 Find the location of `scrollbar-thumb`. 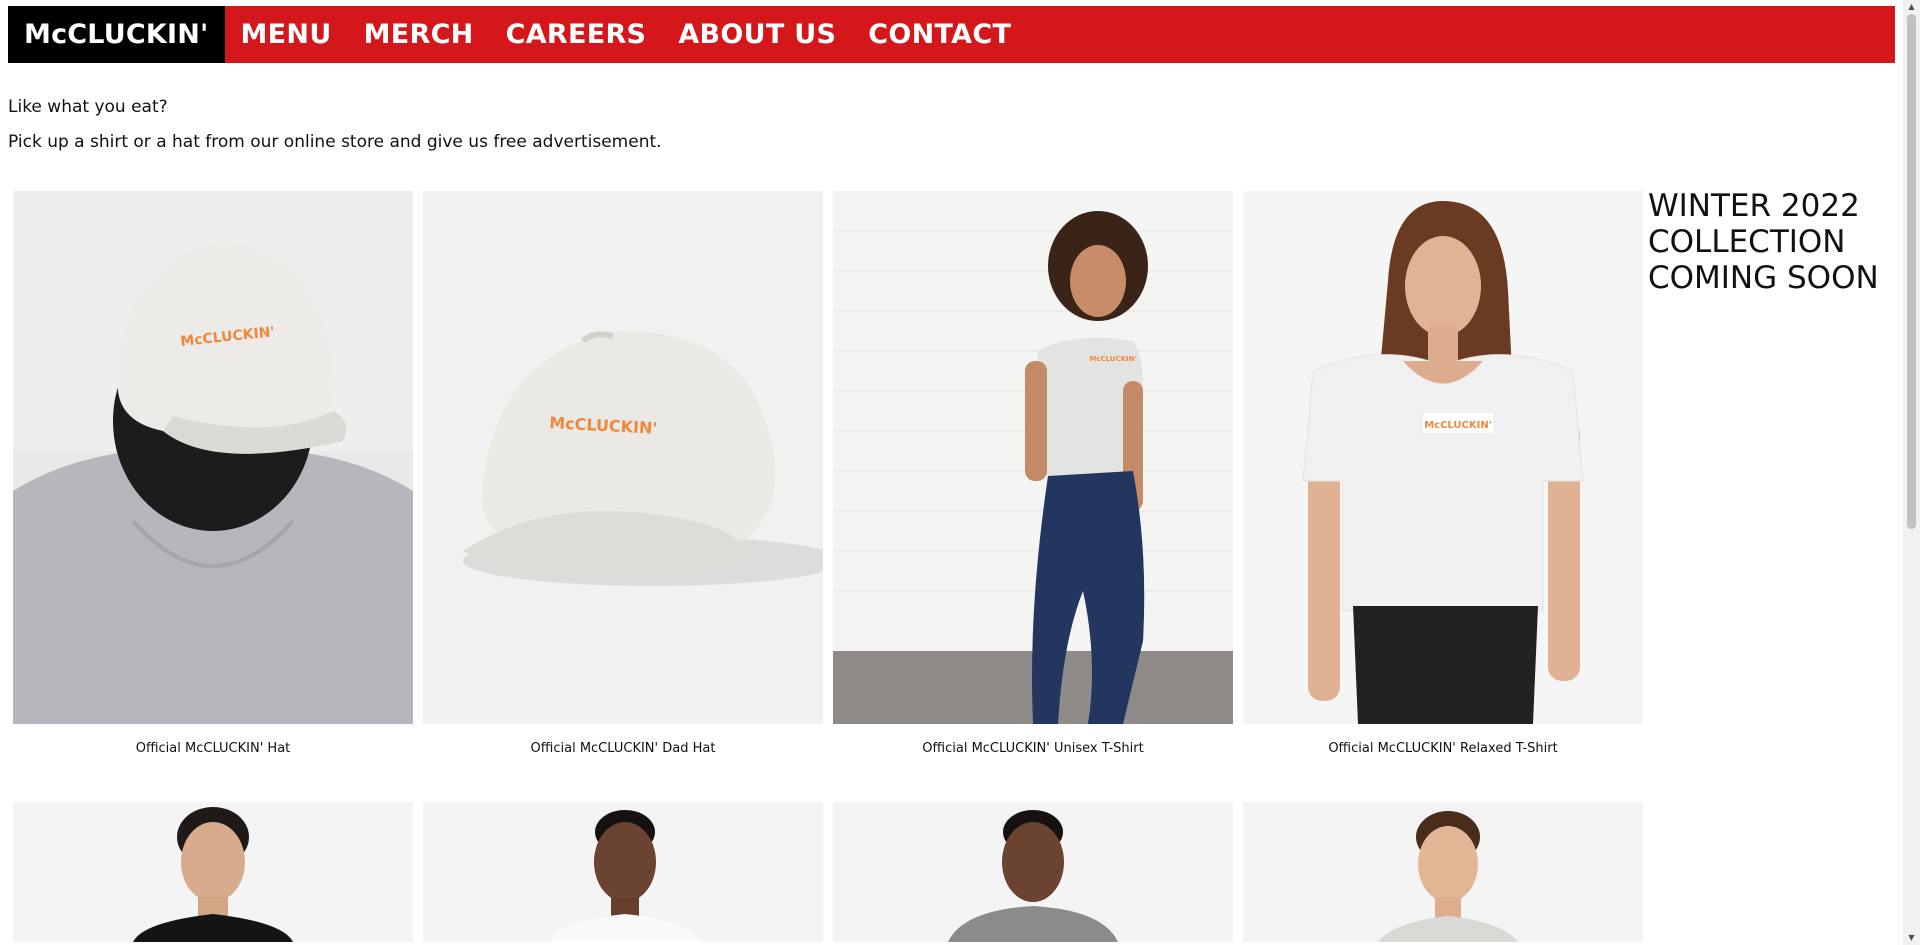

scrollbar-thumb is located at coordinates (1911, 271).